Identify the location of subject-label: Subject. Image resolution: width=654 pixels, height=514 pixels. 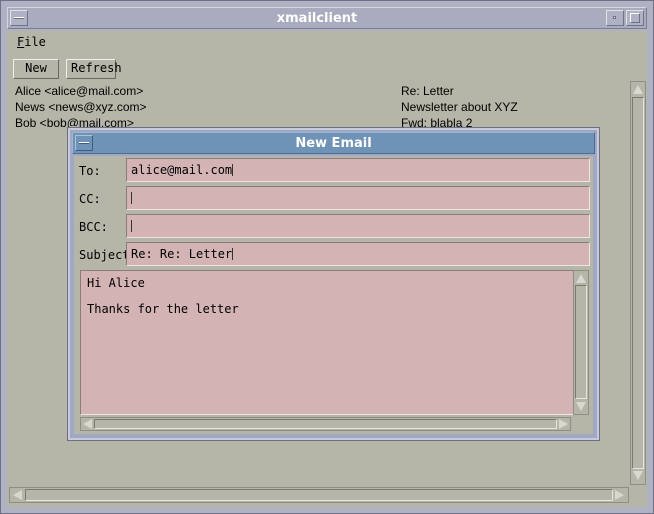
(104, 255).